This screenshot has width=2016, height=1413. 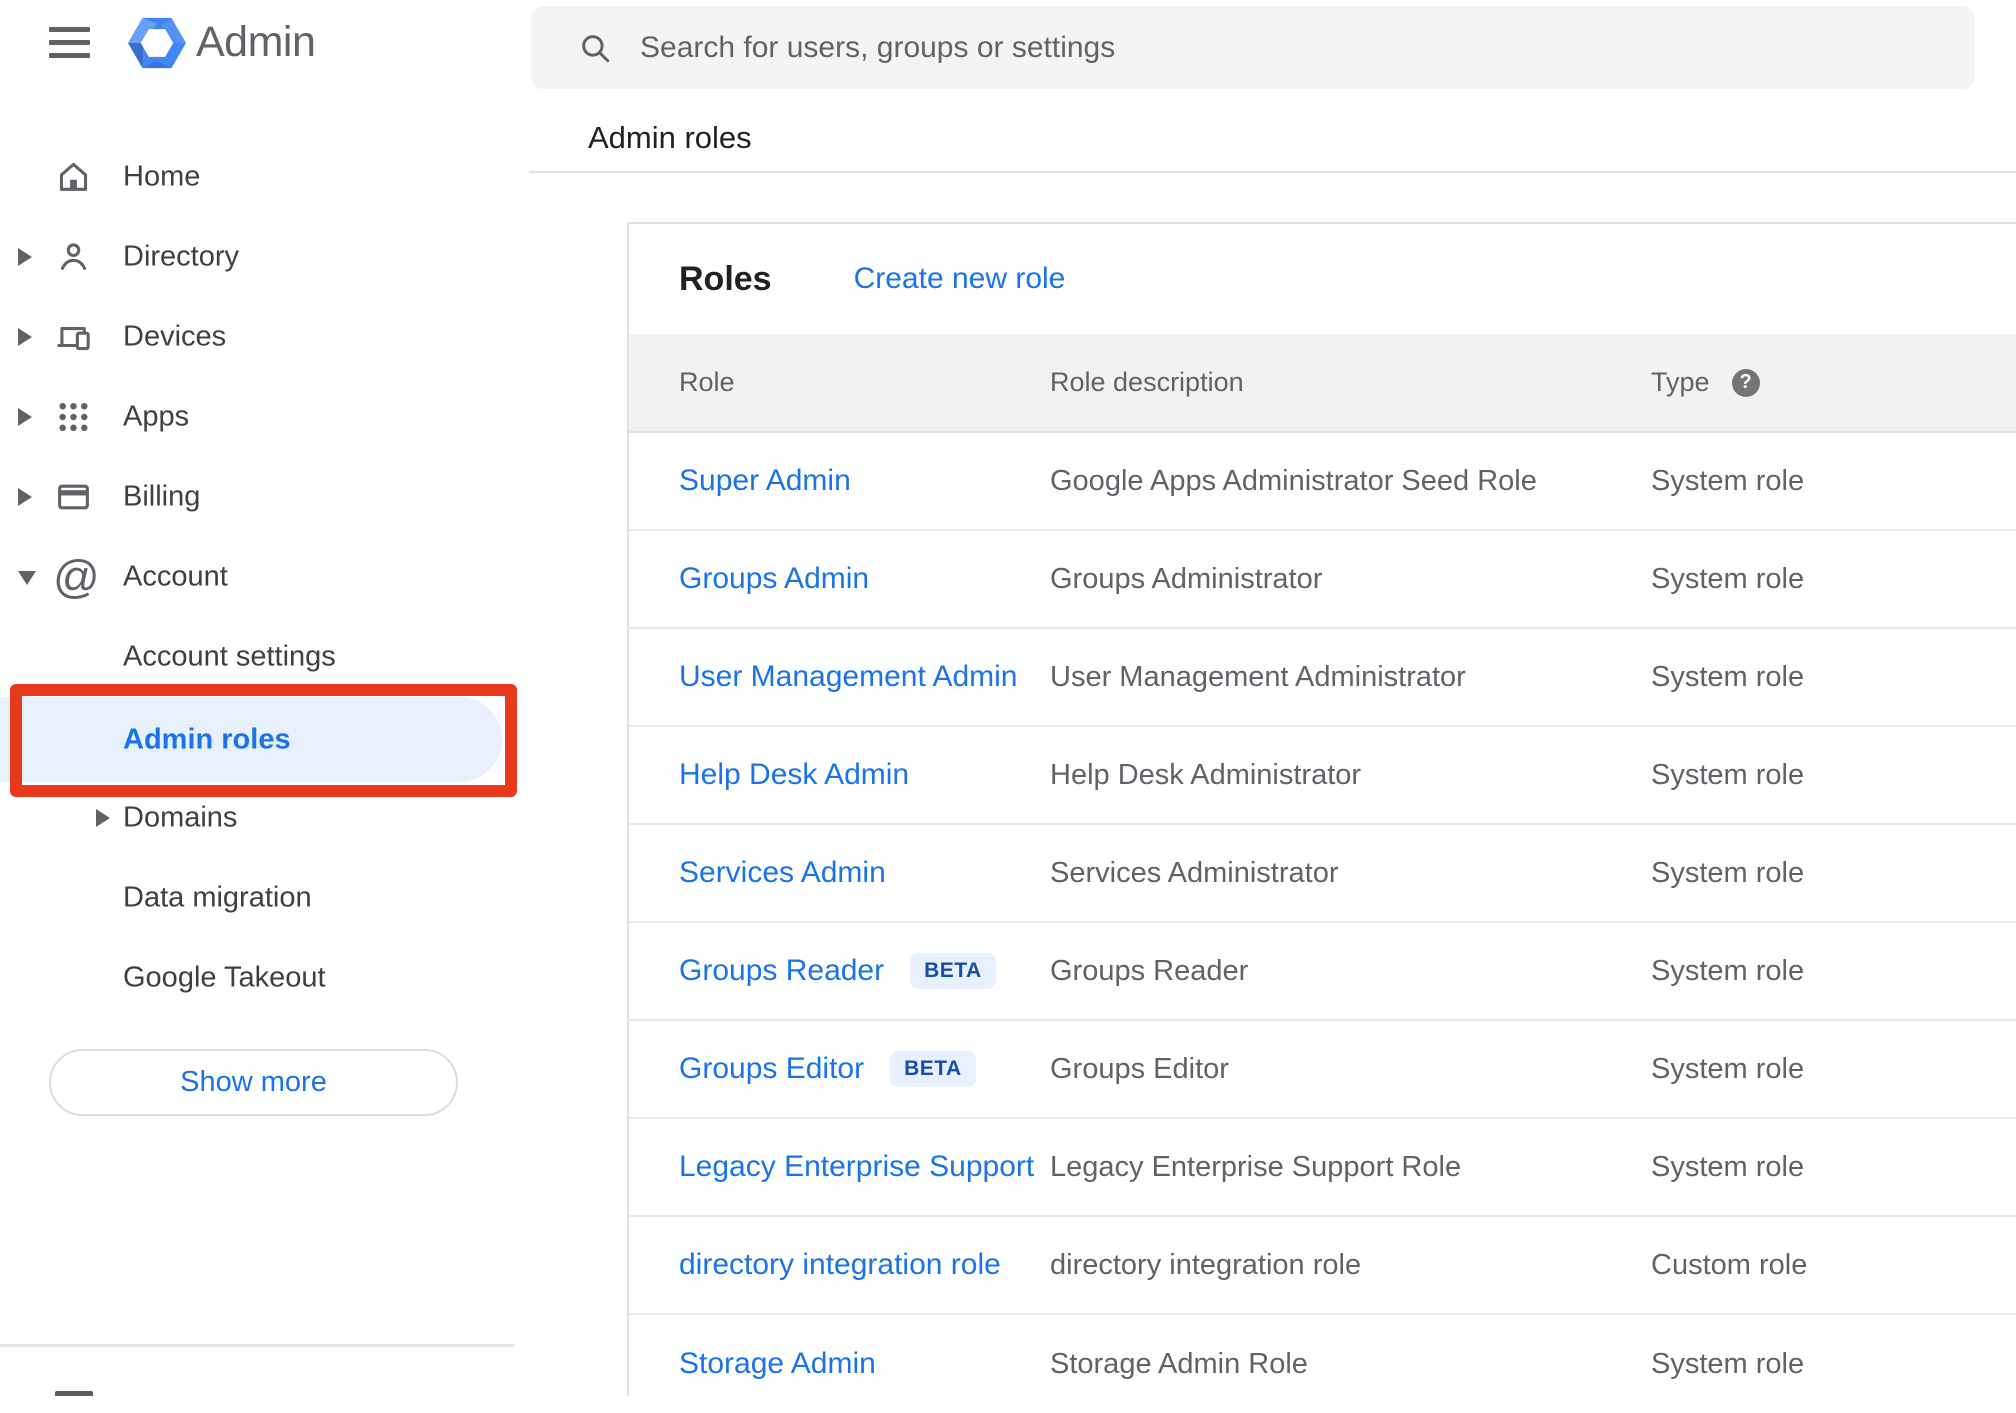 I want to click on google-admin-logo-icon, so click(x=157, y=43).